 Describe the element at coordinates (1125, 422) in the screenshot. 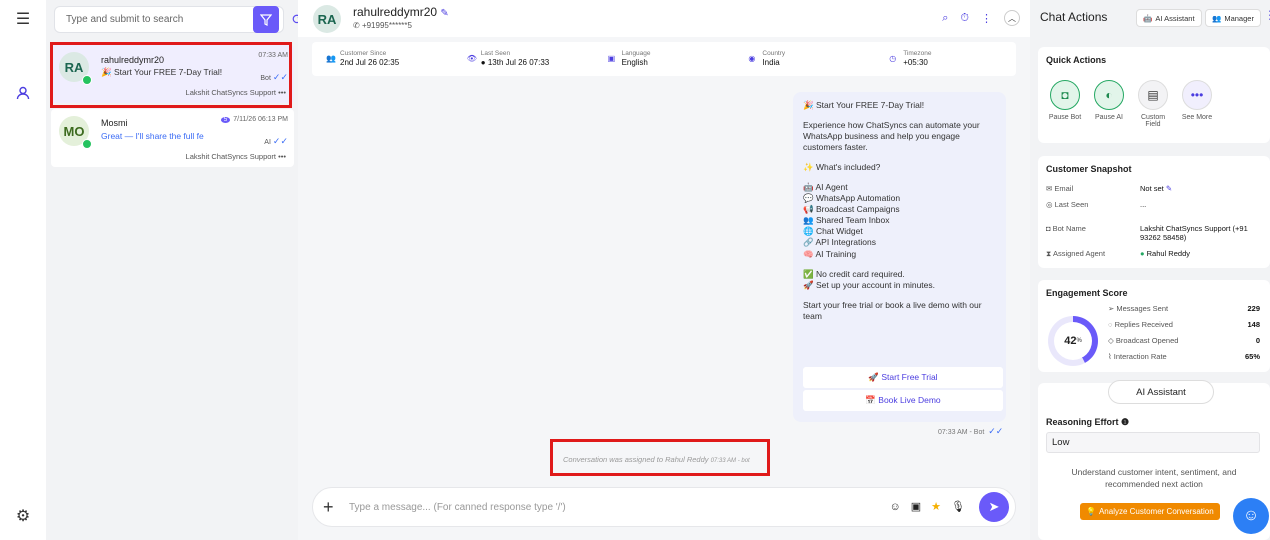

I see `info-icon: ❶` at that location.